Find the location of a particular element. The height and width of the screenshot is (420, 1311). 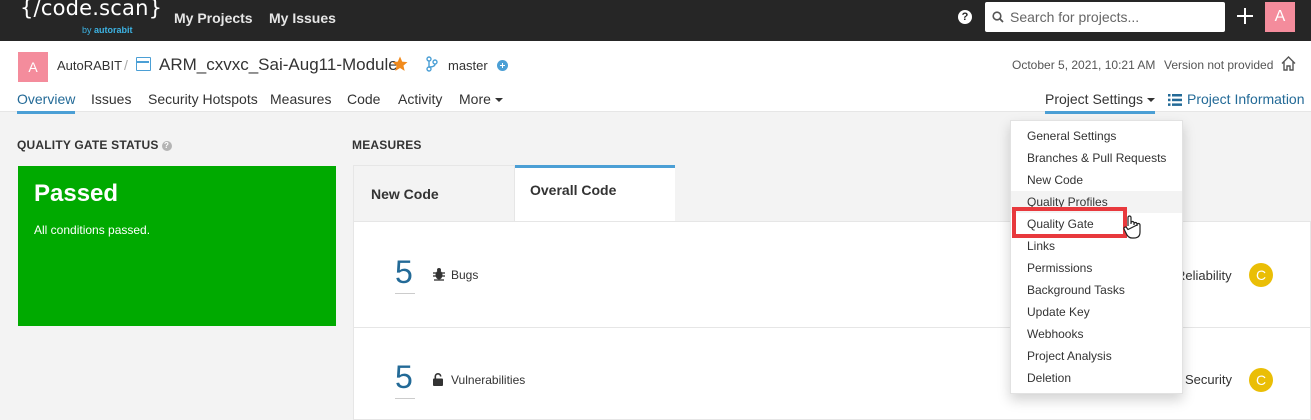

search-box is located at coordinates (1105, 17).